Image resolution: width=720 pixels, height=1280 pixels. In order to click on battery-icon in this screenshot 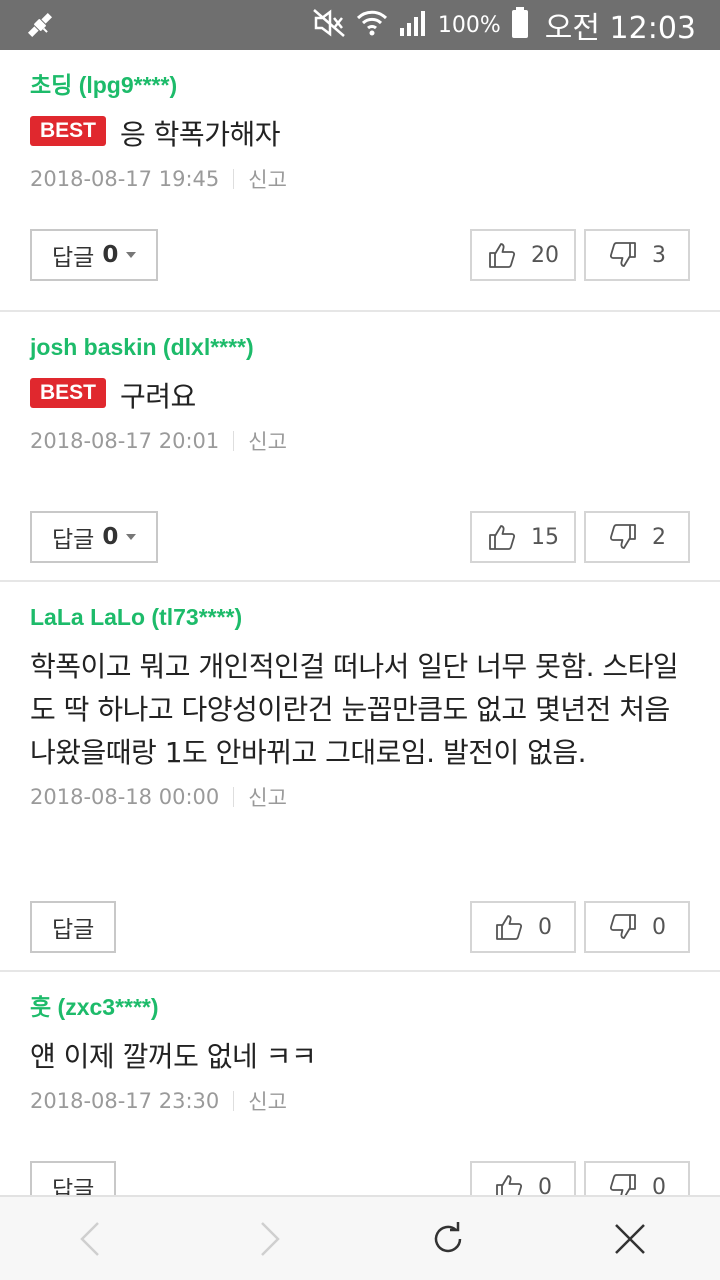, I will do `click(520, 25)`.